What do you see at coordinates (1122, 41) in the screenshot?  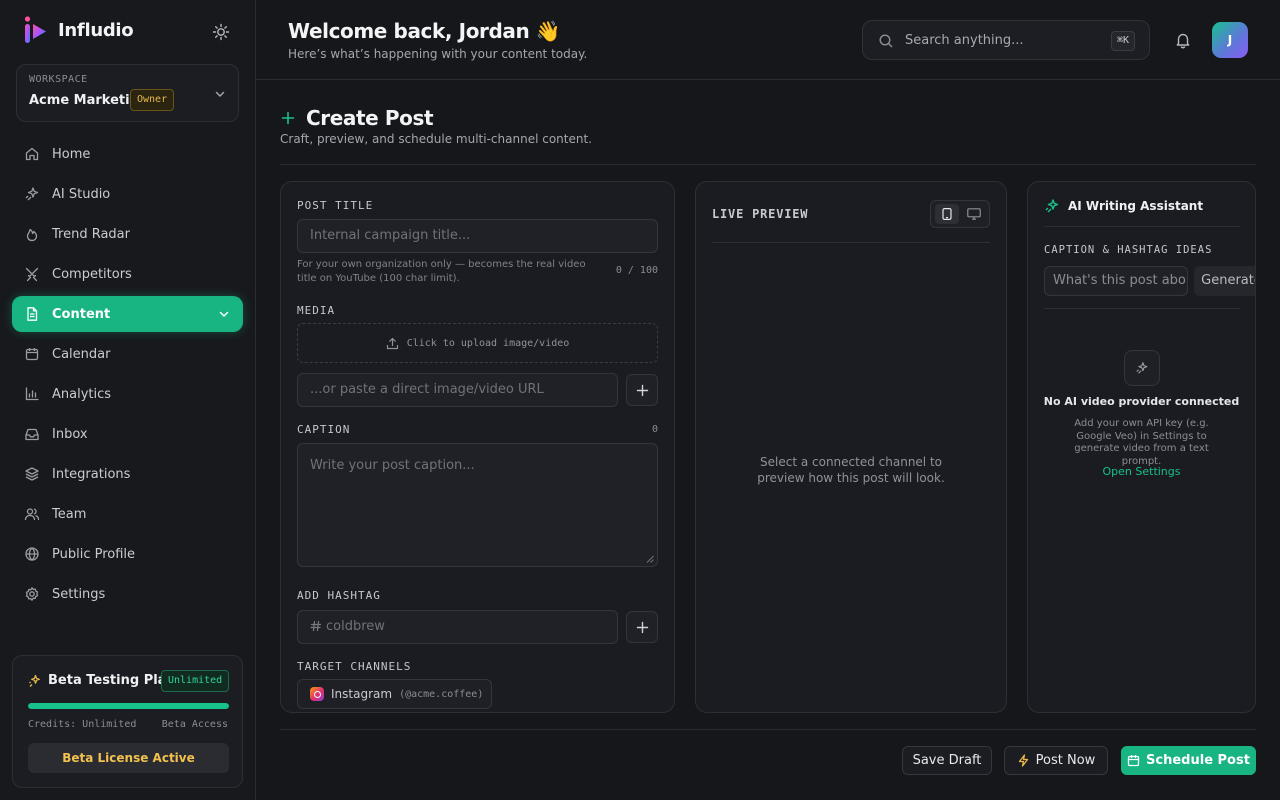 I see `shortcut-badge: ⌘K` at bounding box center [1122, 41].